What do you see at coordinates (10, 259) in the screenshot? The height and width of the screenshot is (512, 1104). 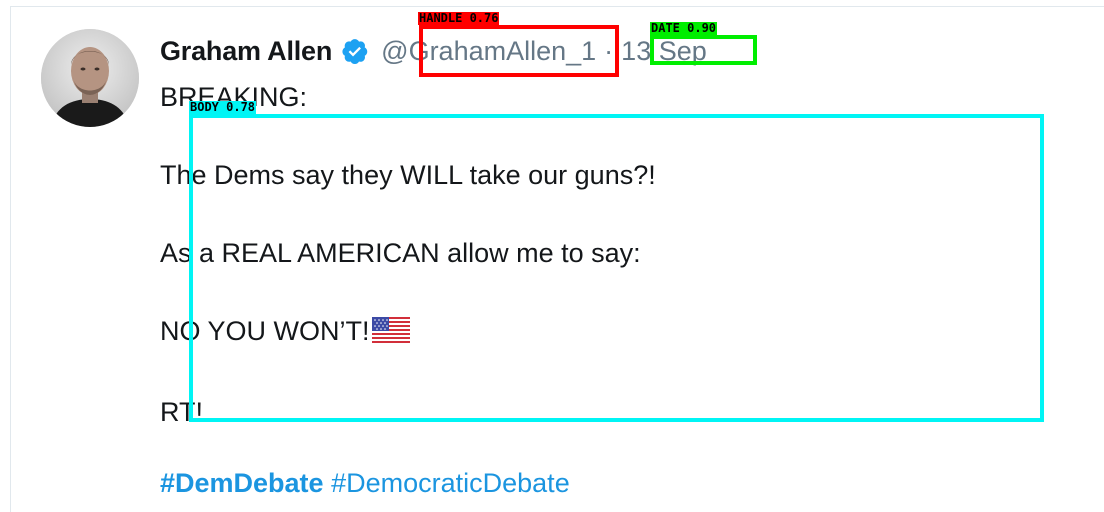 I see `left-divider` at bounding box center [10, 259].